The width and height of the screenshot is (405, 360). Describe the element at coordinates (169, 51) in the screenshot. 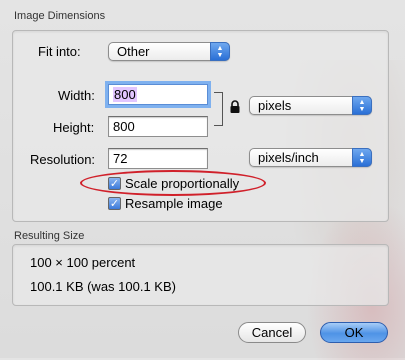

I see `fit-into-popup: Other ▲ ▼` at that location.